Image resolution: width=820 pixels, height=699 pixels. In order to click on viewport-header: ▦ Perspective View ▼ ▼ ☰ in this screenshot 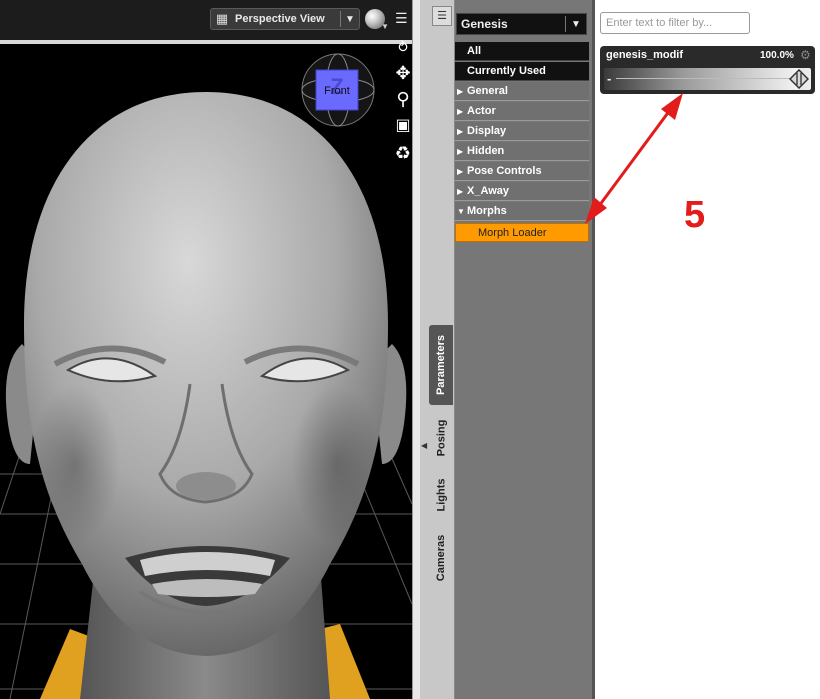, I will do `click(210, 20)`.